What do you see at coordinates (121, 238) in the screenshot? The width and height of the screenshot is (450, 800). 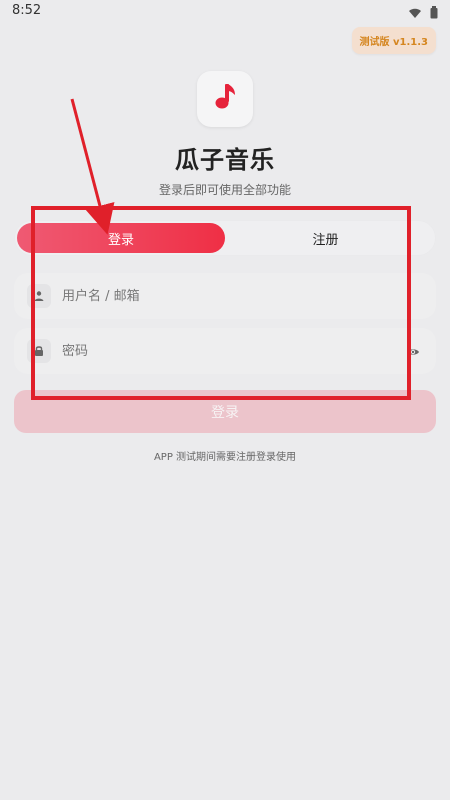 I see `tab-login: 登录` at bounding box center [121, 238].